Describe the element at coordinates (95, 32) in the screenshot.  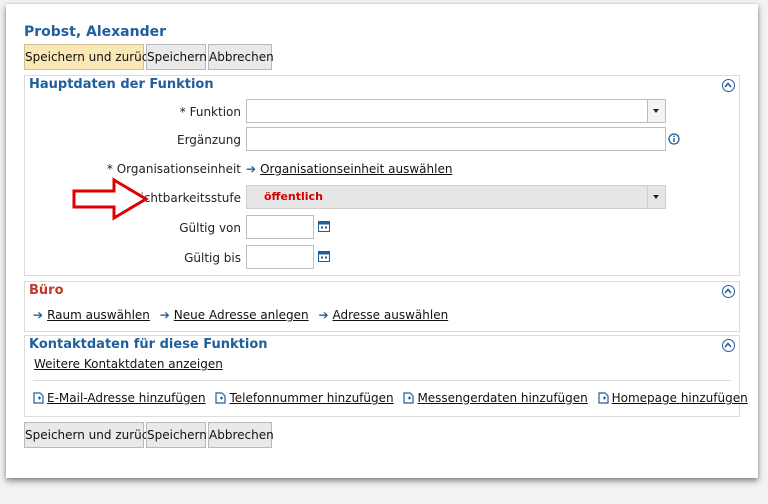
I see `person-name: Probst, Alexander` at that location.